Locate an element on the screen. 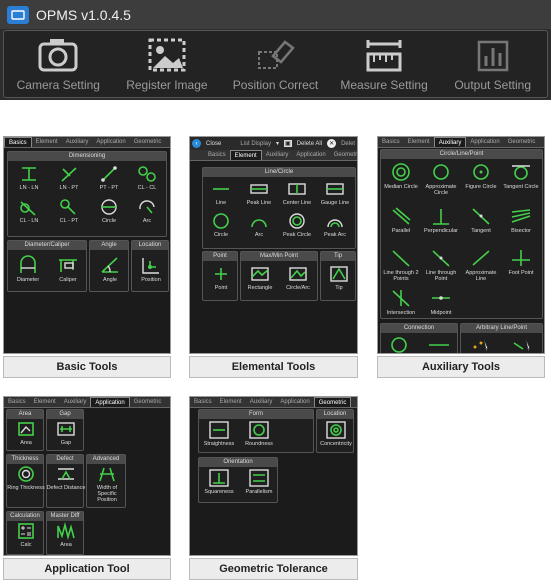  output-setting-button: Output Setting is located at coordinates (492, 64).